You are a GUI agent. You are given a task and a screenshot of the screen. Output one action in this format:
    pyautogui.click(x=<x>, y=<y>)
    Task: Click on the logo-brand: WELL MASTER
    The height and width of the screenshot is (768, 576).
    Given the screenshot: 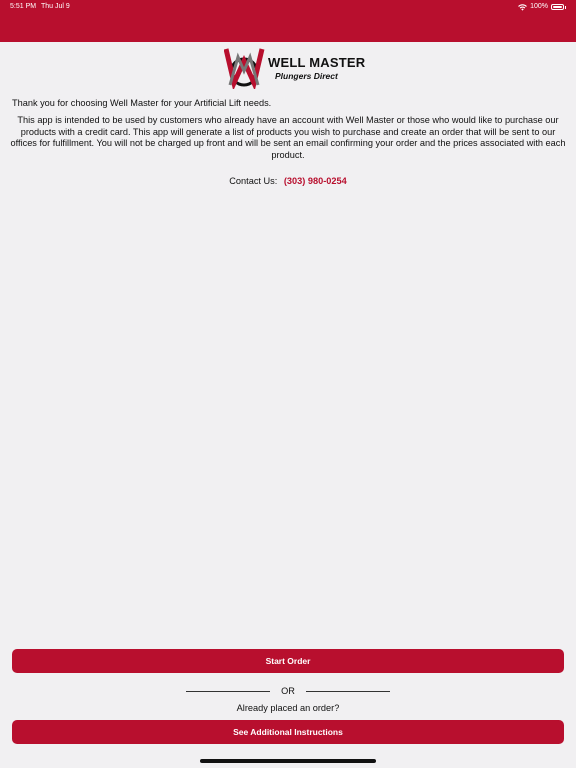 What is the action you would take?
    pyautogui.click(x=317, y=62)
    